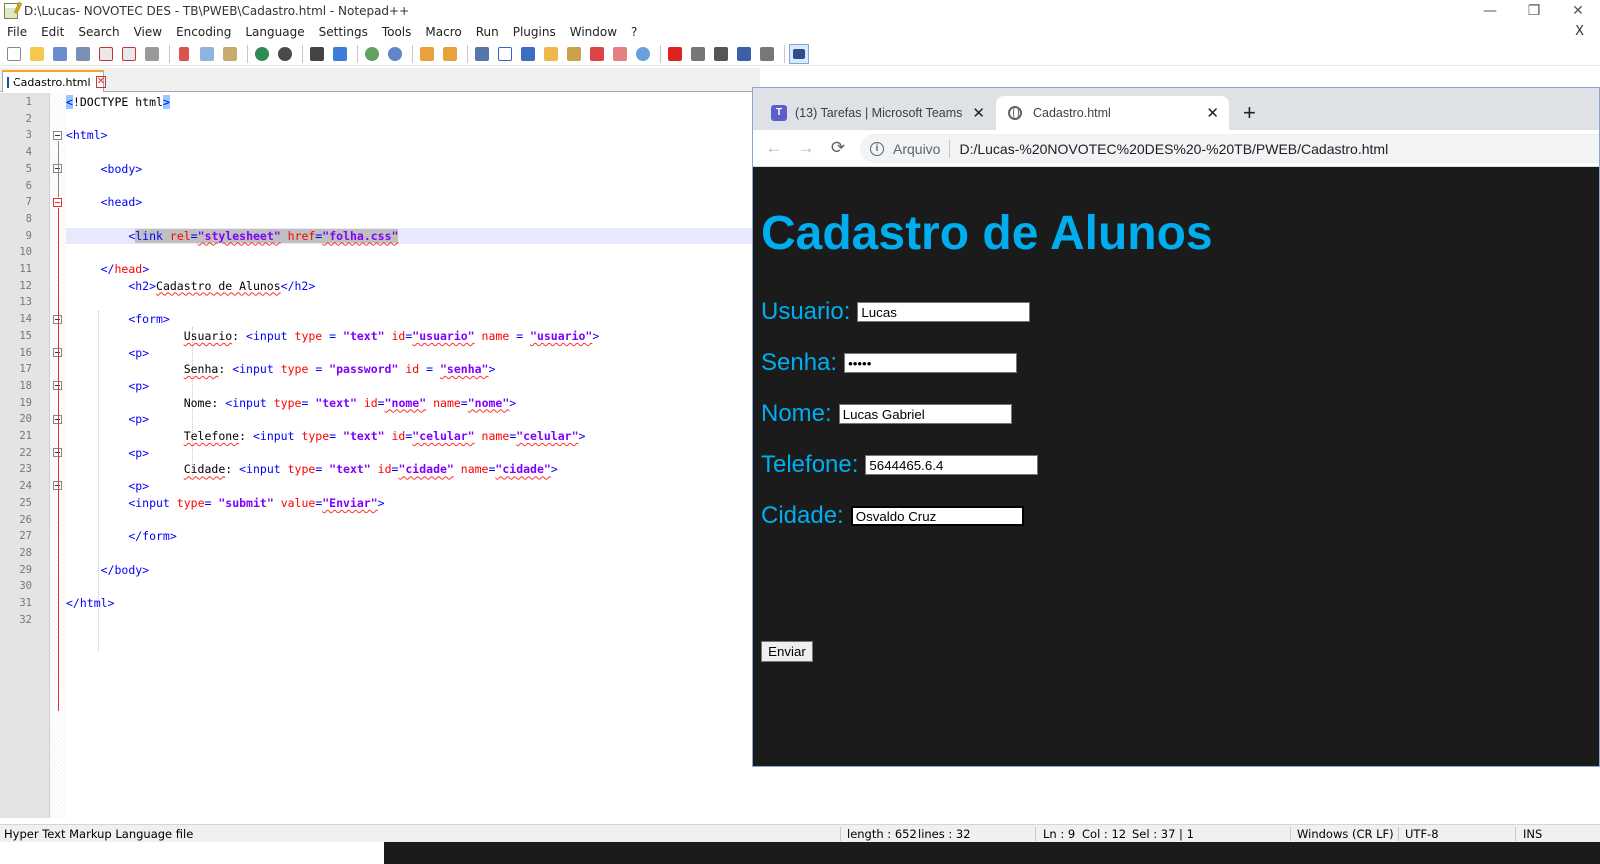 This screenshot has height=864, width=1600. Describe the element at coordinates (28, 218) in the screenshot. I see `line-number: 8` at that location.